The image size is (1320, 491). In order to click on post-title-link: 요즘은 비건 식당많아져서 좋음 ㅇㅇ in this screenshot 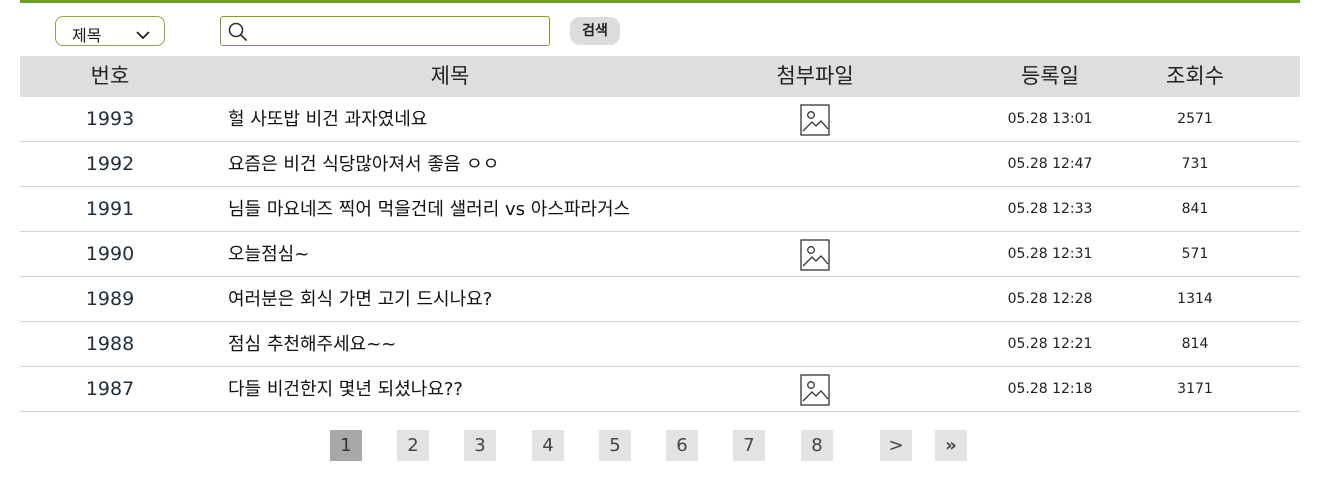, I will do `click(363, 164)`.